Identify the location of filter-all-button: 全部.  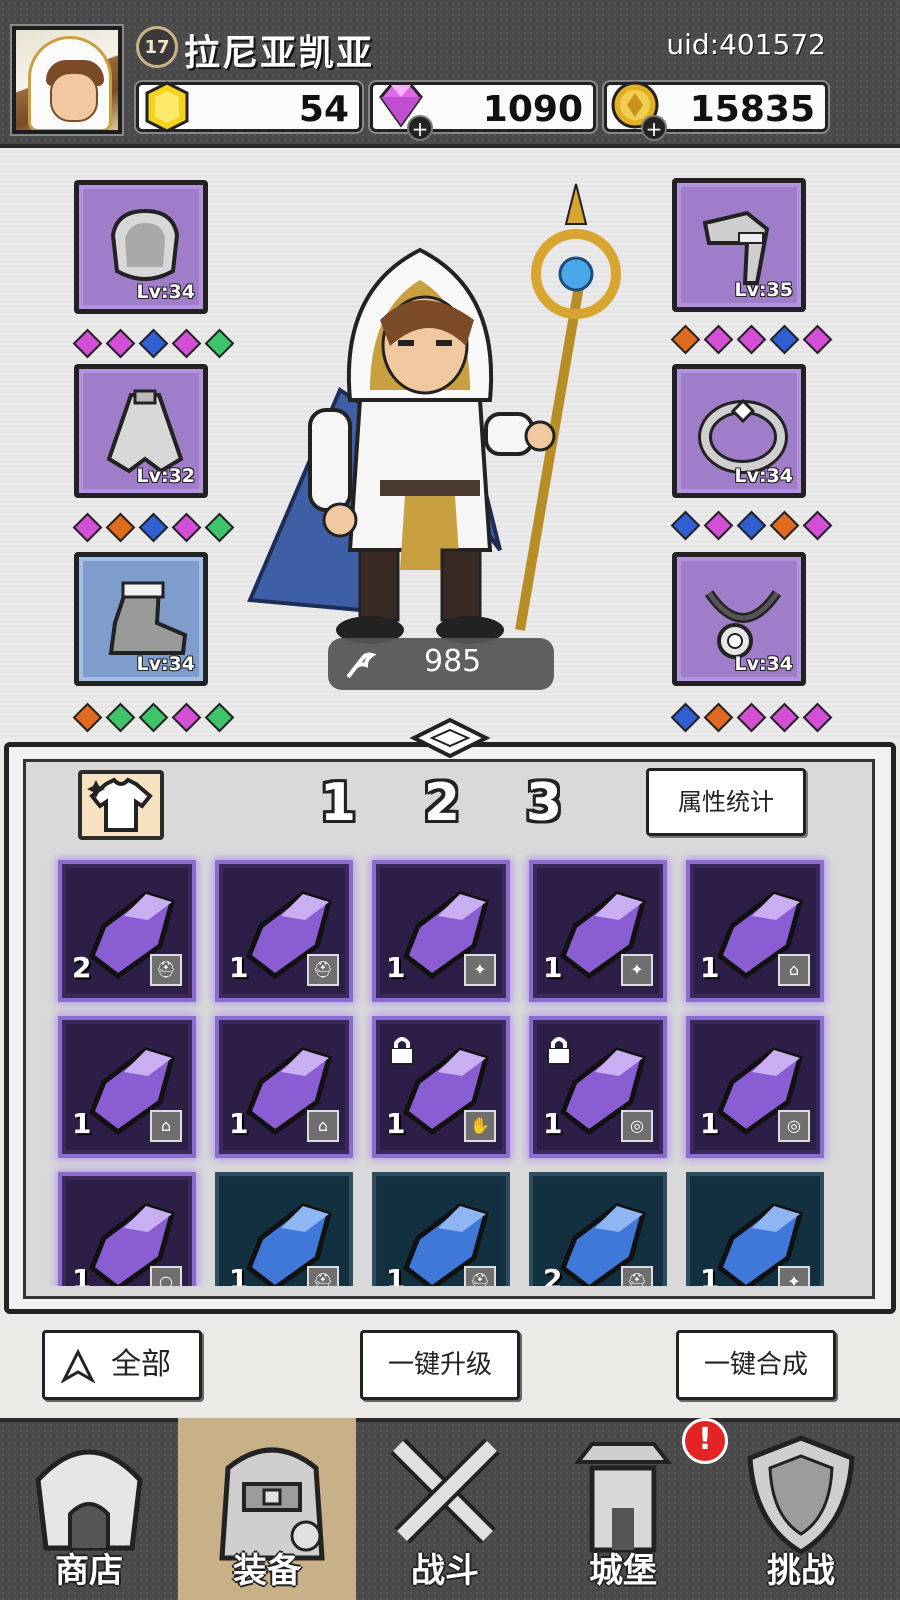
(122, 1365).